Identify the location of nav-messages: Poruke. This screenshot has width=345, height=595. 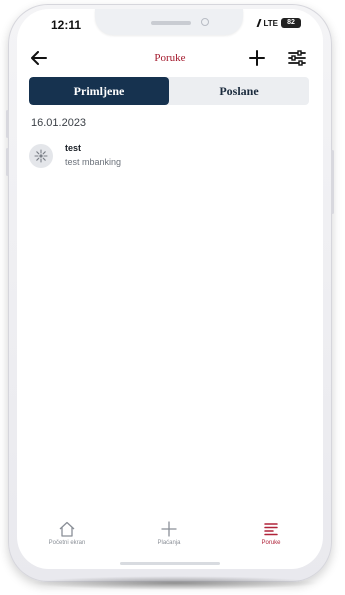
(271, 541).